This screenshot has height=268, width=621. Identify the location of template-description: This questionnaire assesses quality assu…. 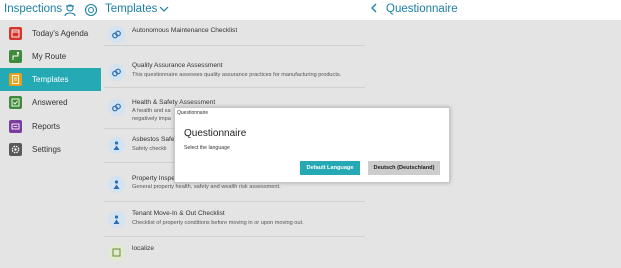
(237, 75).